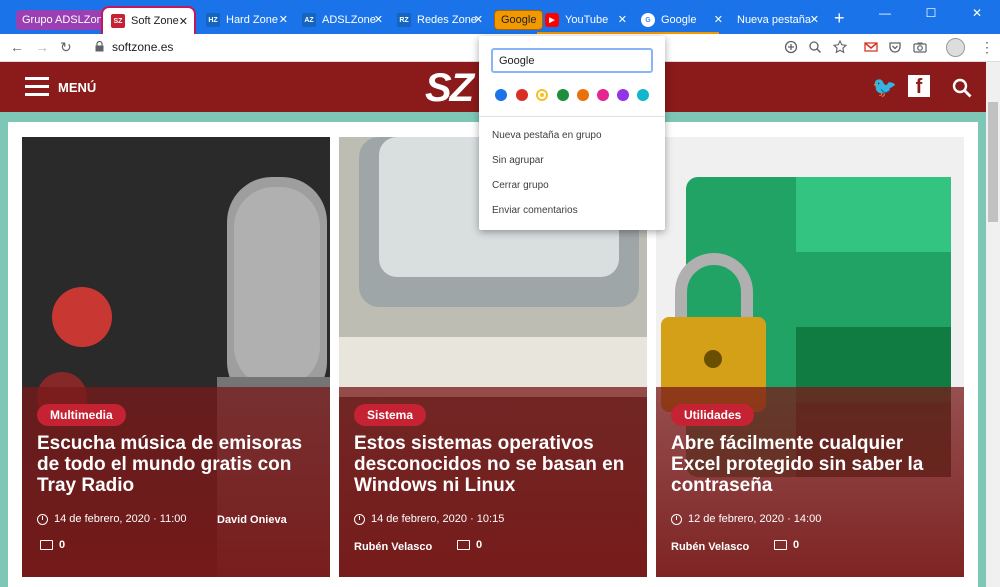 The image size is (1000, 587). I want to click on tab-google: G Google ✕, so click(681, 20).